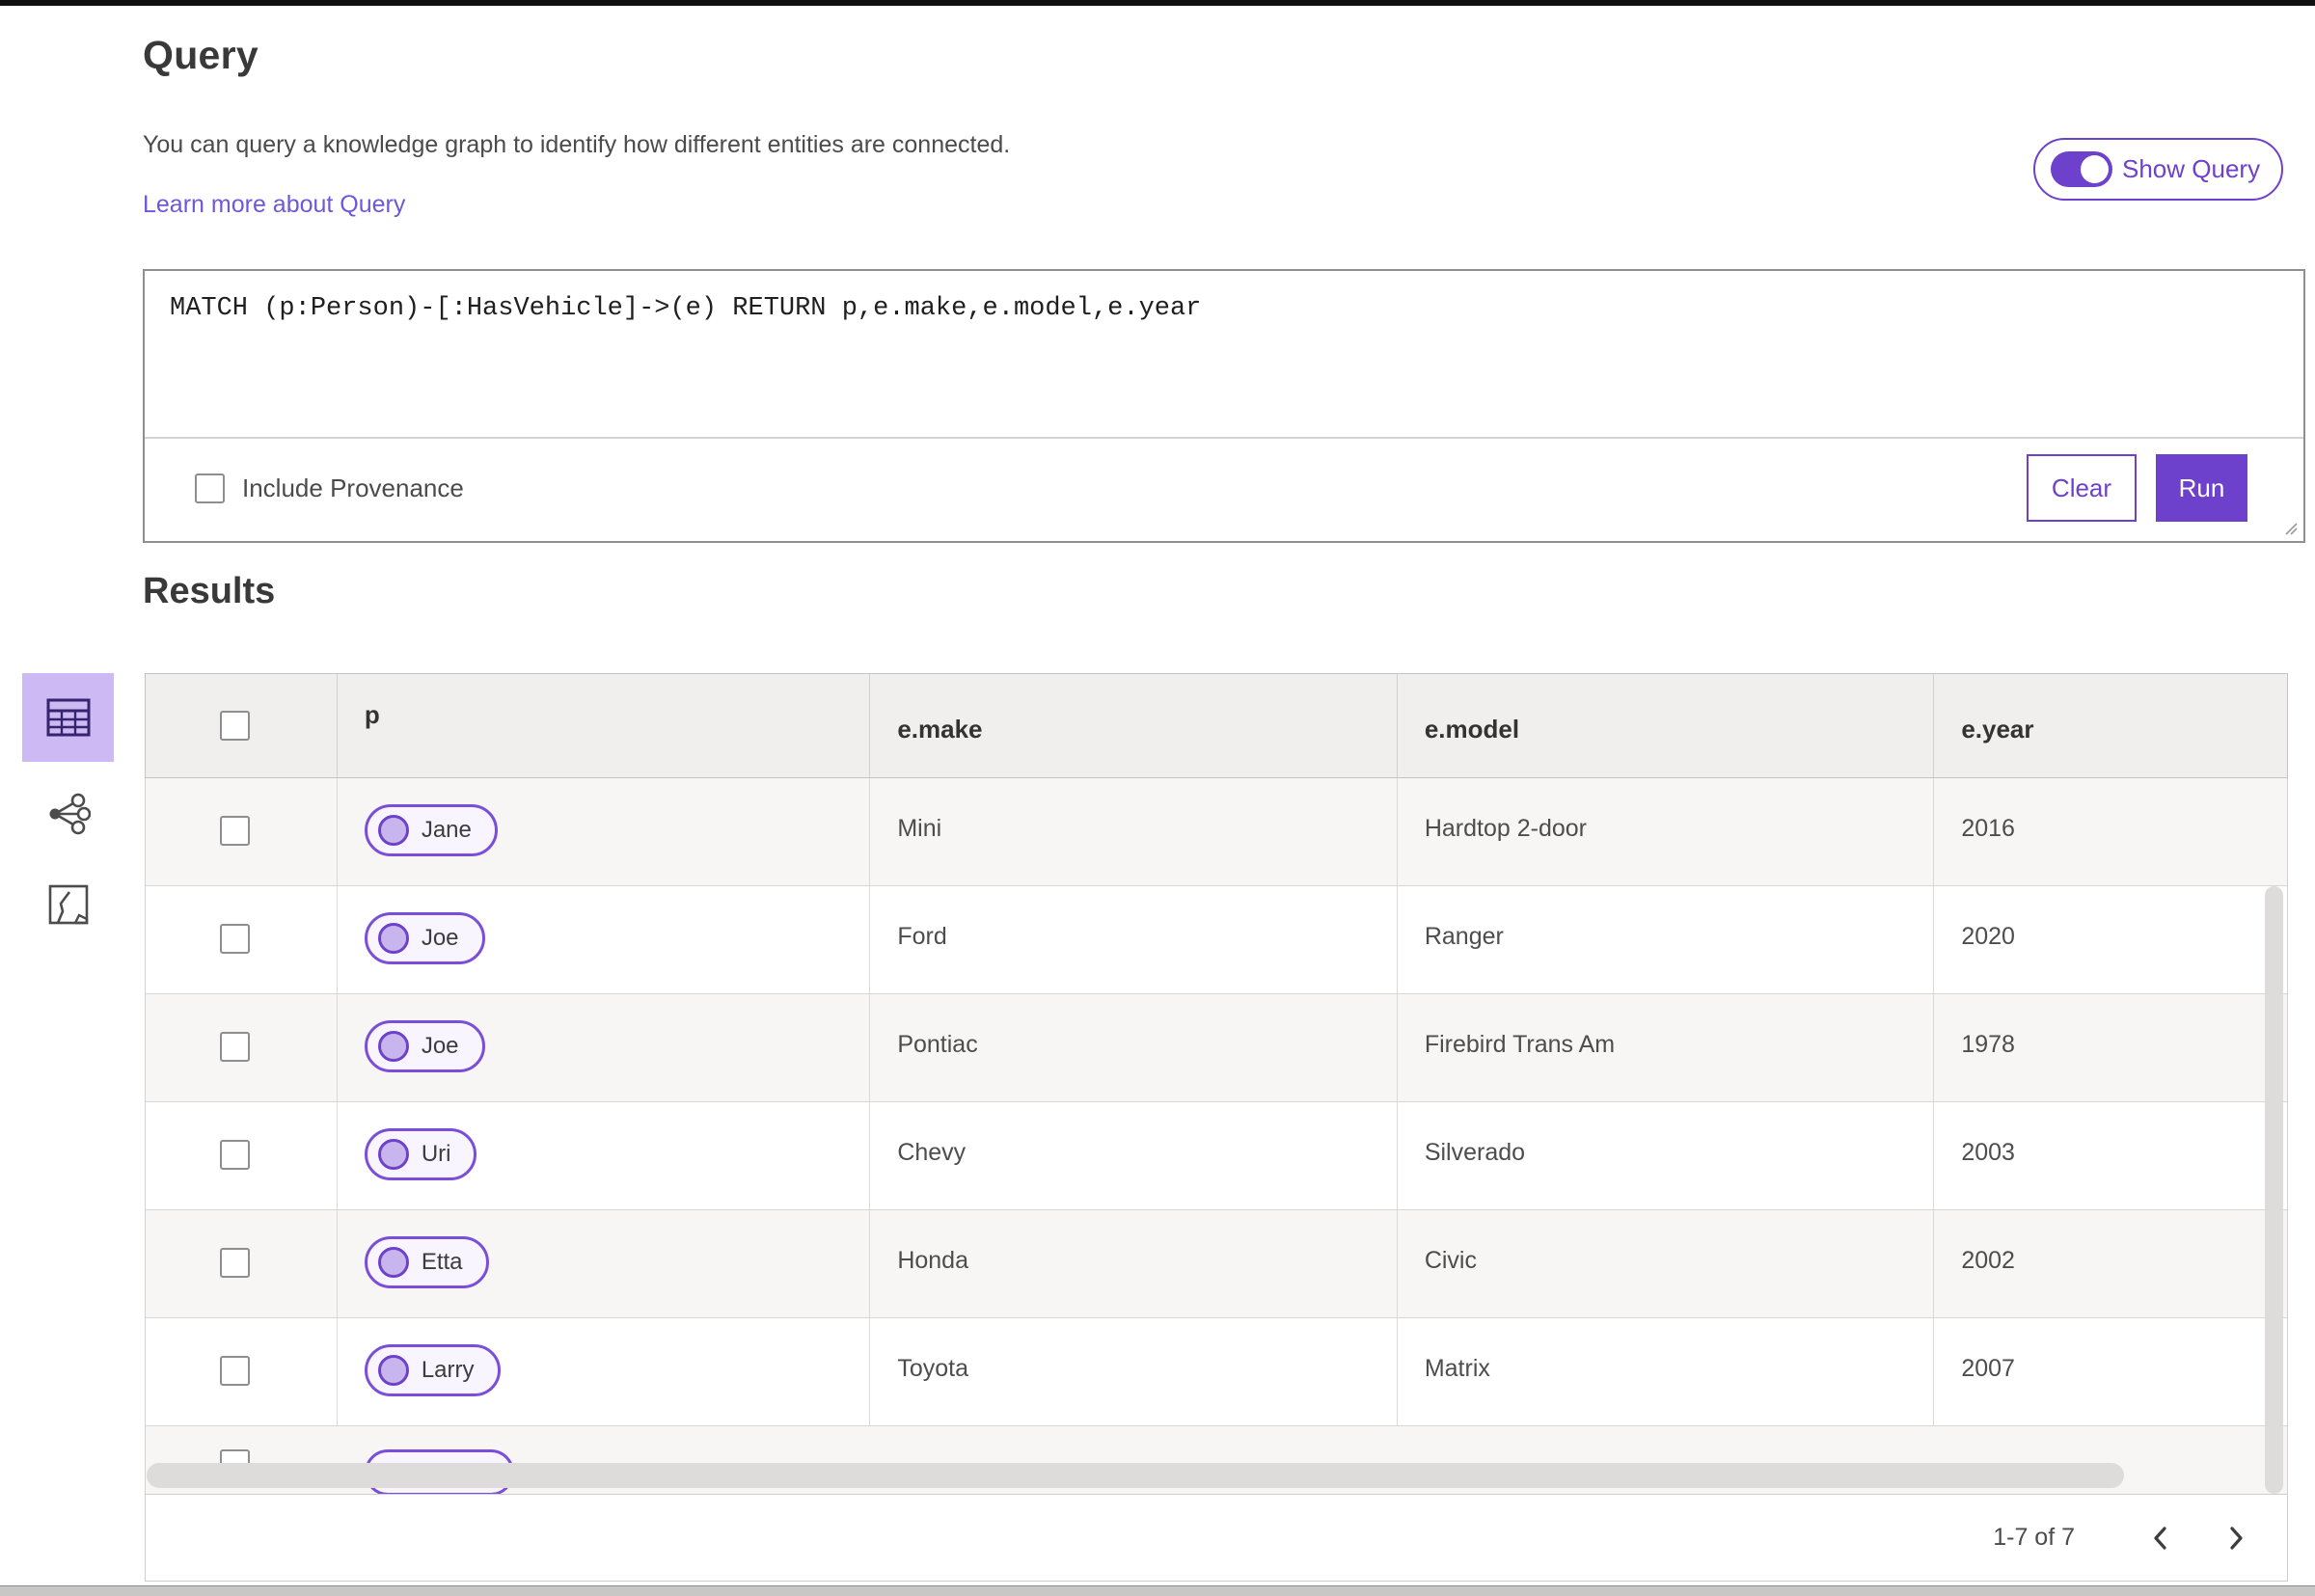 This screenshot has width=2315, height=1596. Describe the element at coordinates (1988, 937) in the screenshot. I see `cell-e-year: 2020` at that location.